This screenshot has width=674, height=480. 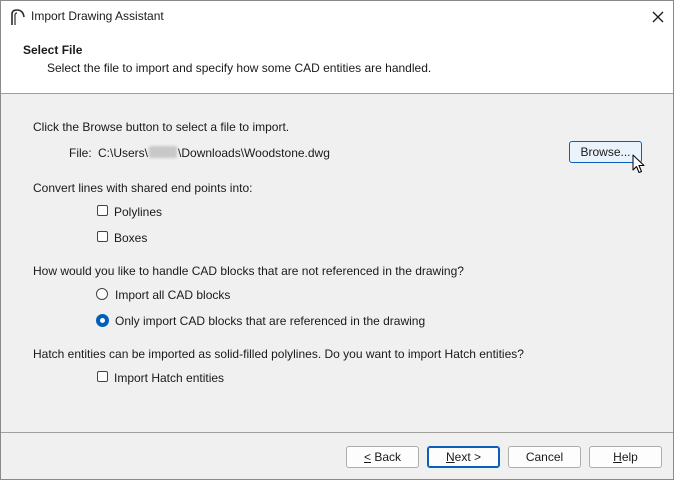 I want to click on title-bar: Import Drawing Assistant, so click(x=337, y=16).